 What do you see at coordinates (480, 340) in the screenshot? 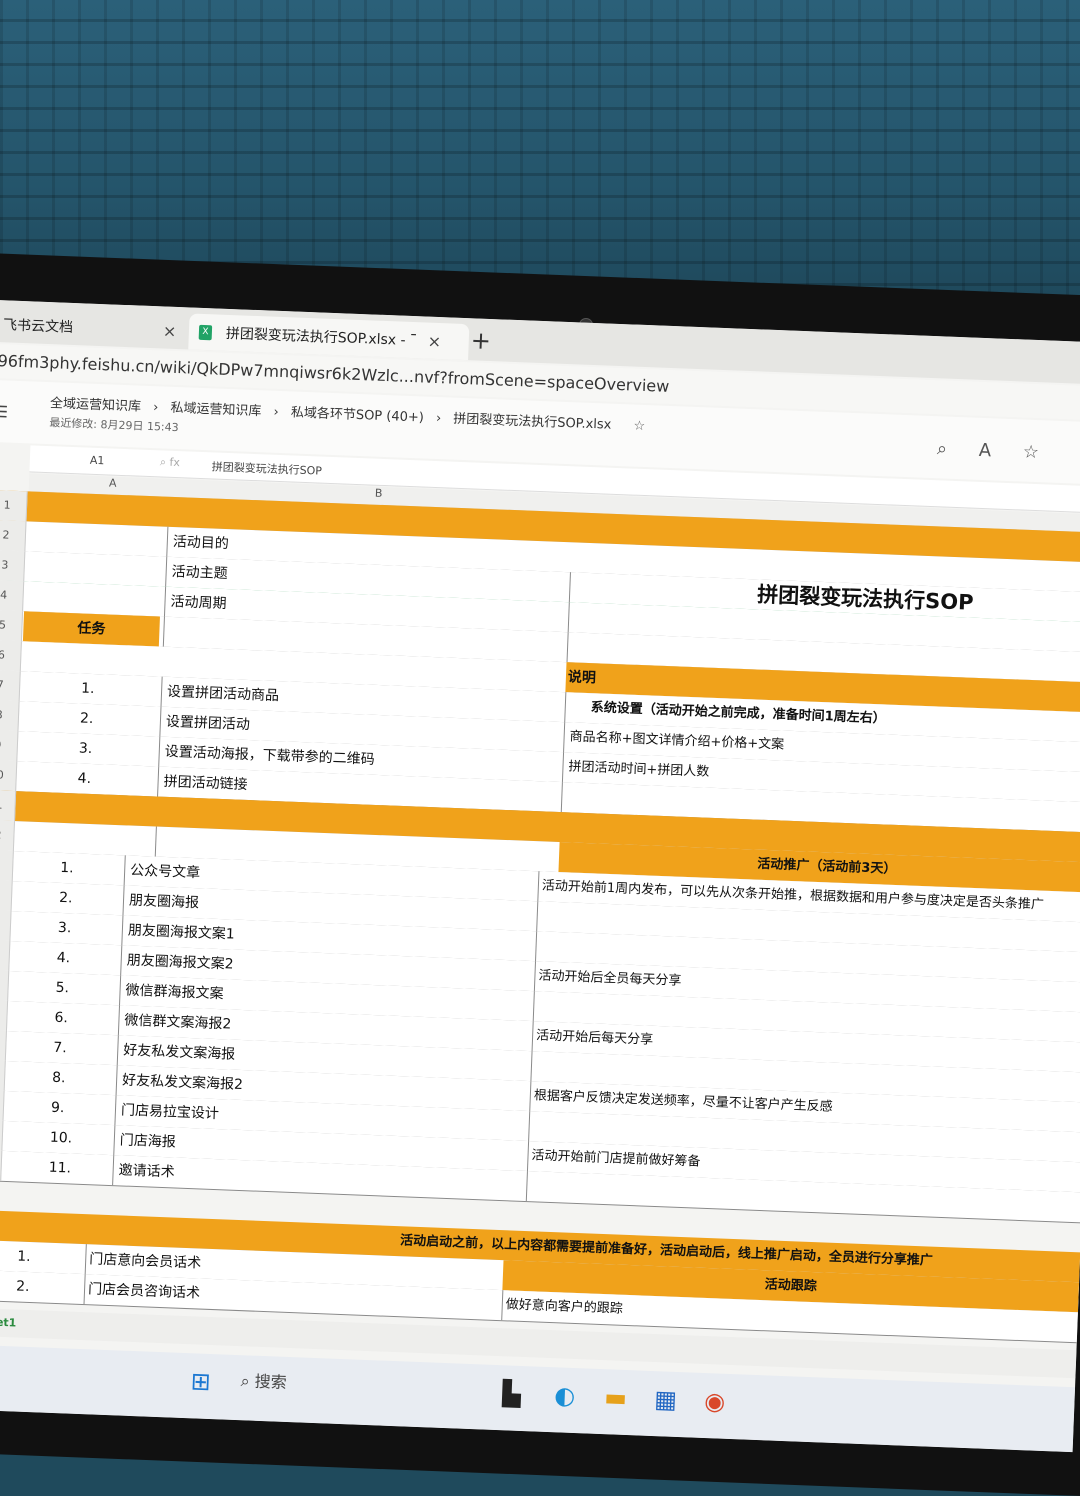
I see `new-tab-button: +` at bounding box center [480, 340].